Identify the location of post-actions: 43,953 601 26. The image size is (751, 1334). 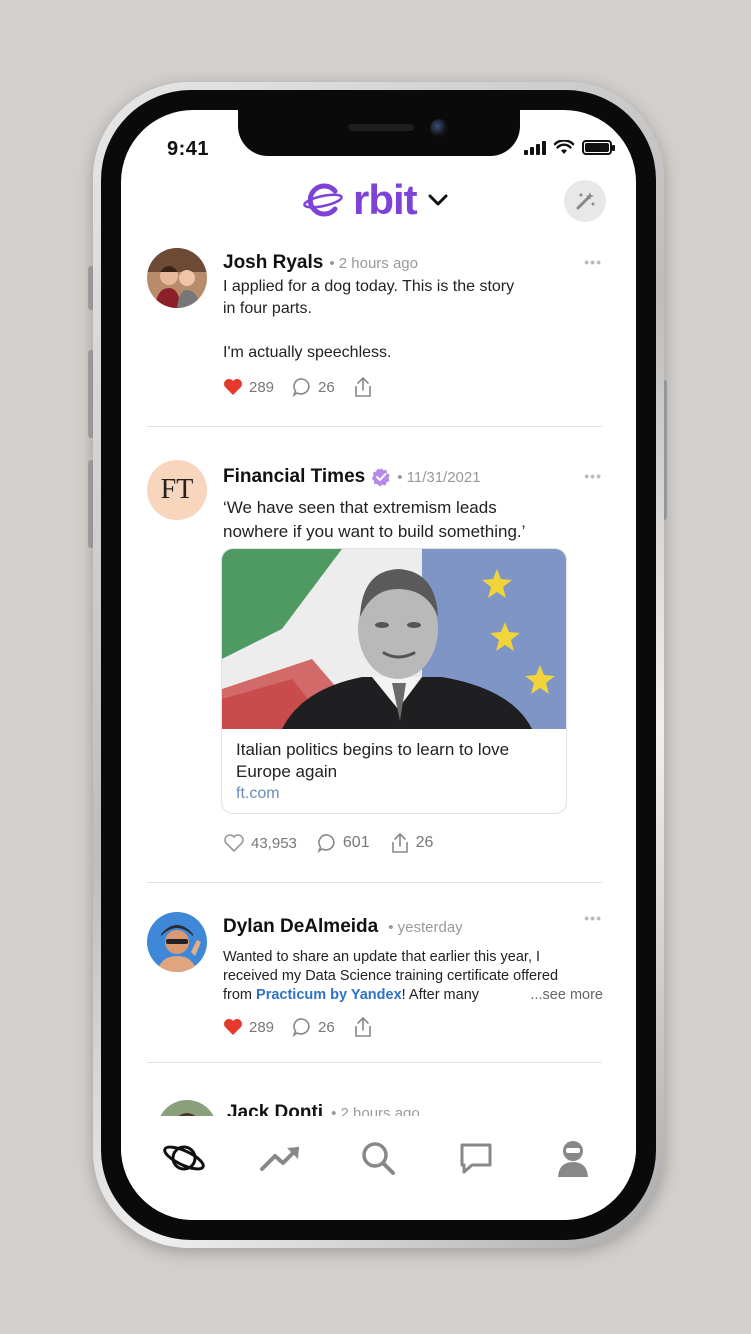
(337, 843).